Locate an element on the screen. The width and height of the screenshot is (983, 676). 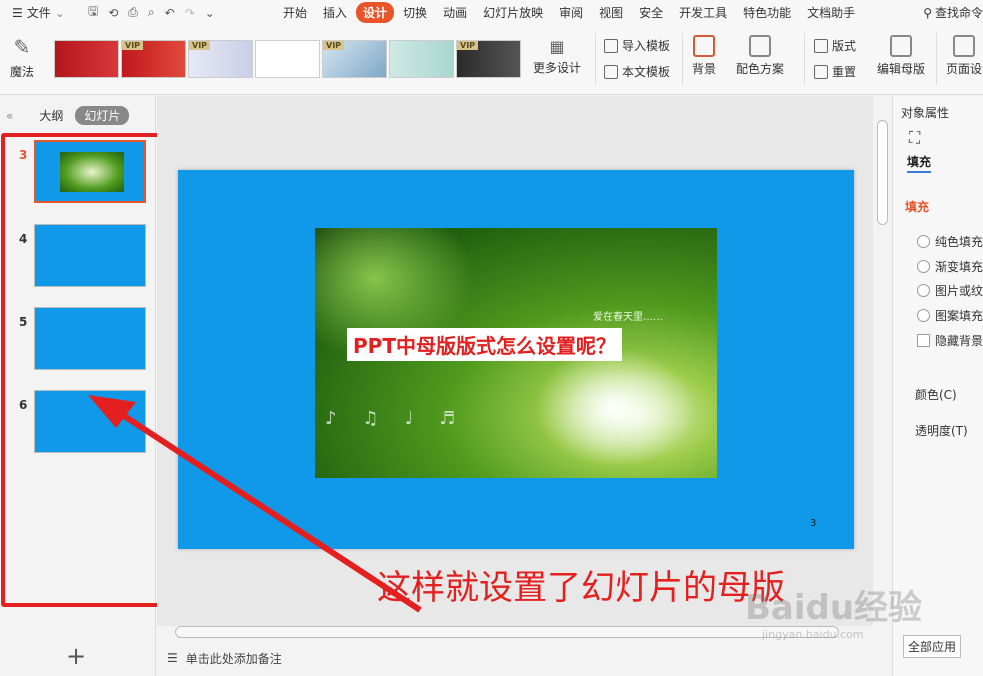
import-icon is located at coordinates (611, 45).